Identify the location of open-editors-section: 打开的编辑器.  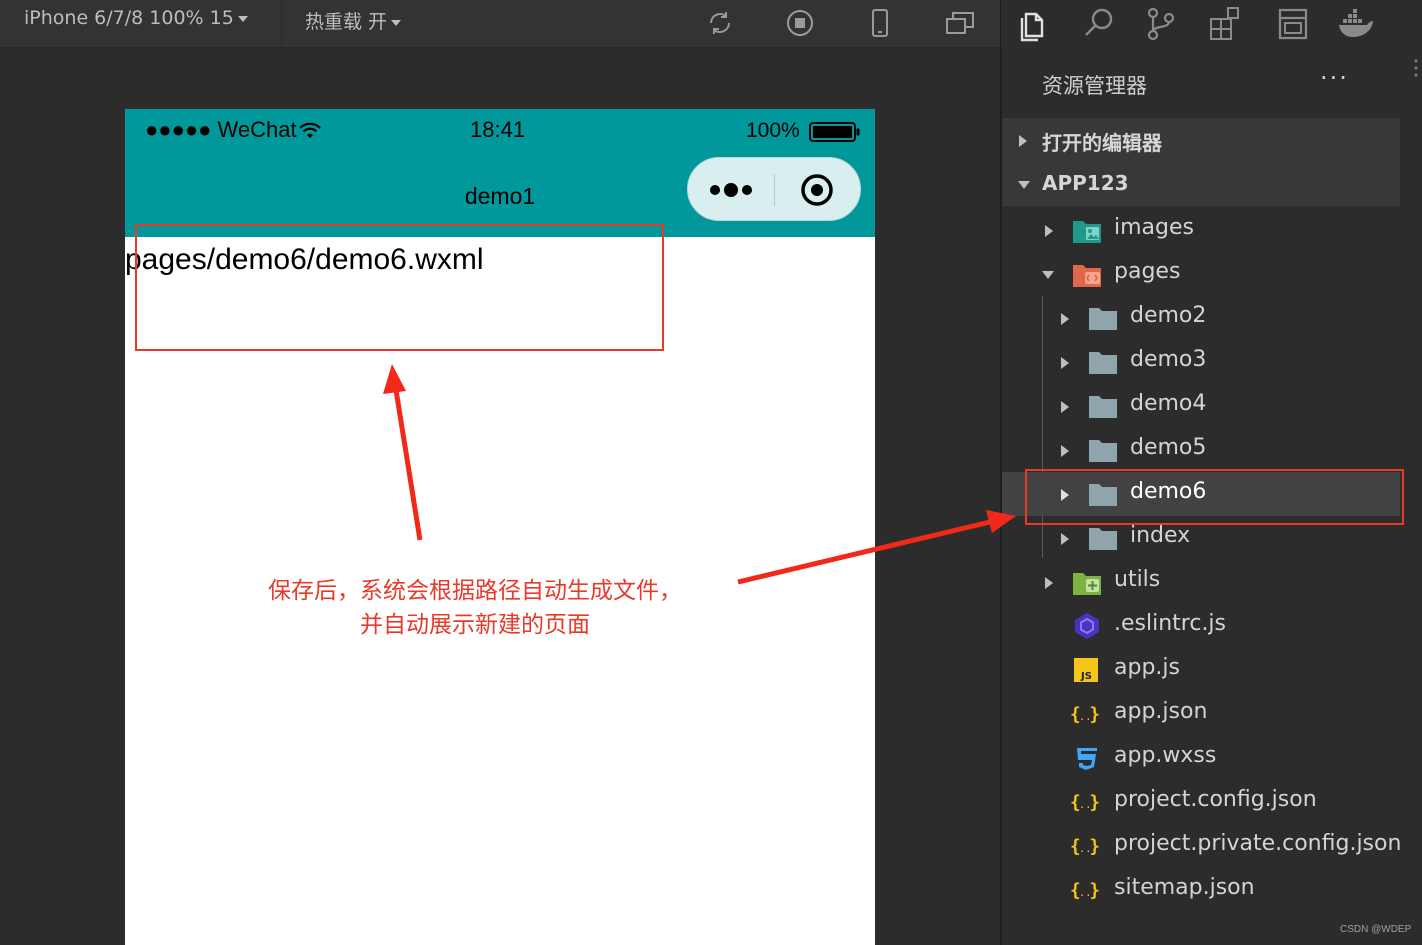
(1201, 140).